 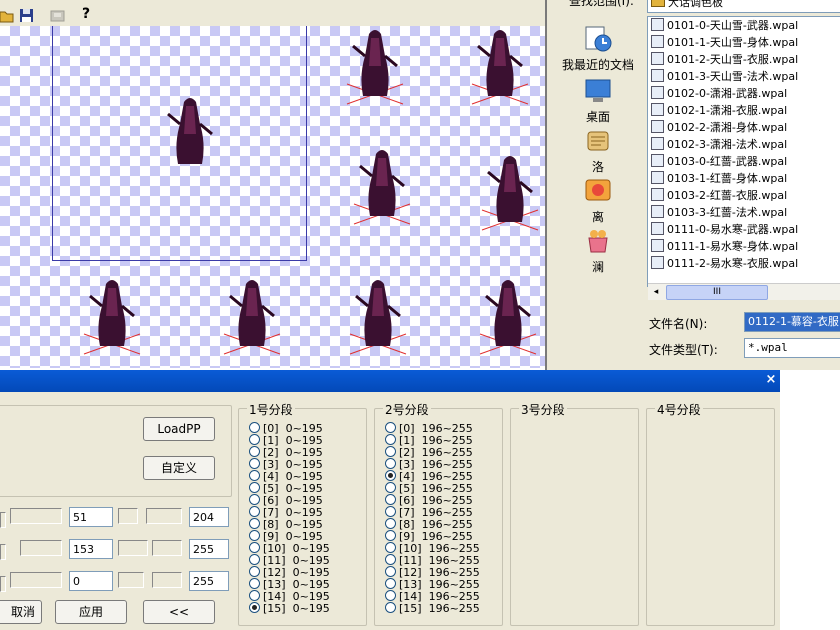 What do you see at coordinates (744, 110) in the screenshot?
I see `file-list-item: 0102-1-潇湘-衣服.wpal` at bounding box center [744, 110].